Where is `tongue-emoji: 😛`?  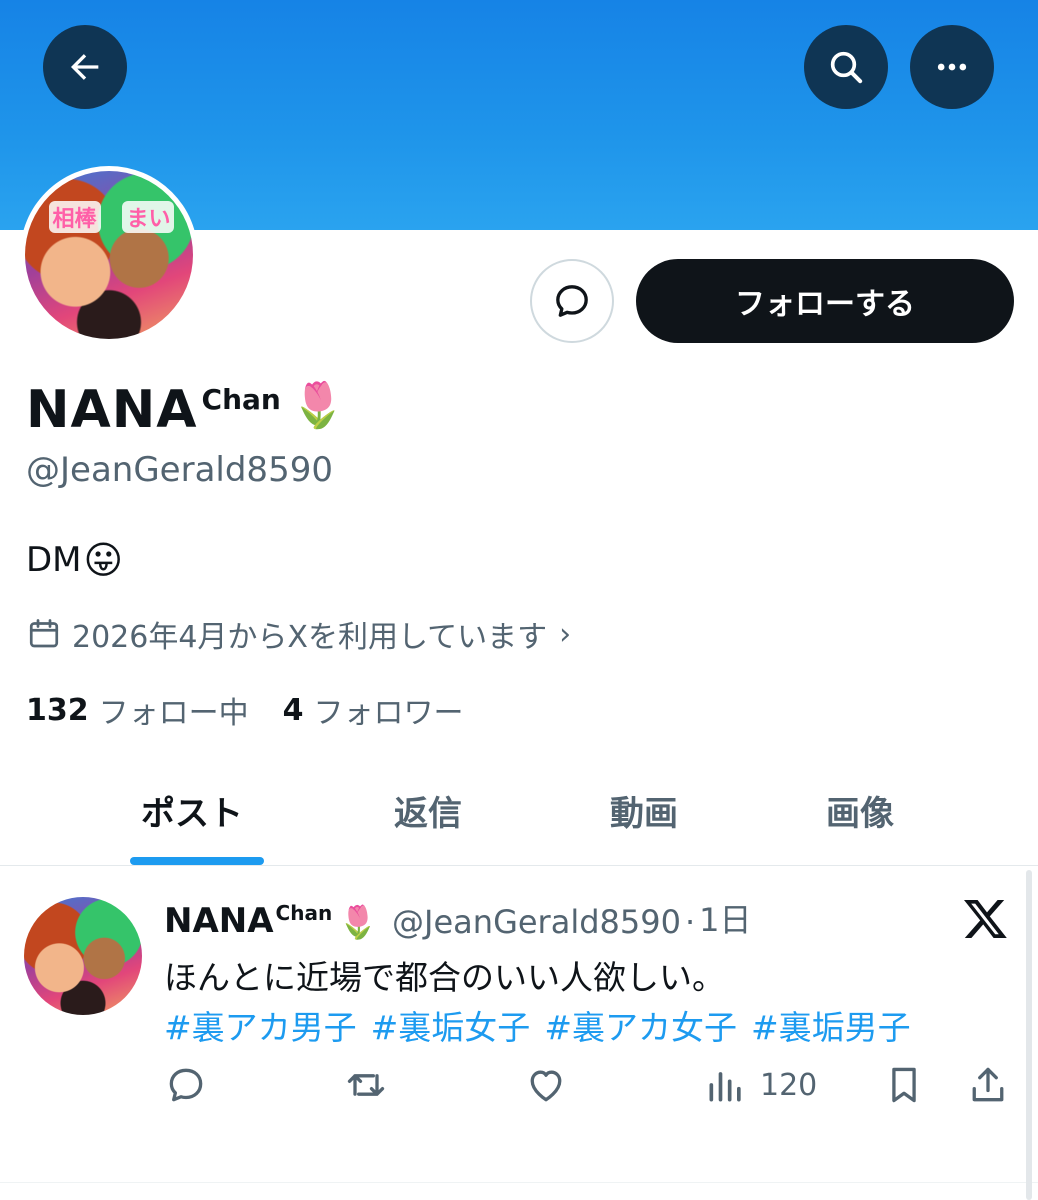 tongue-emoji: 😛 is located at coordinates (103, 560).